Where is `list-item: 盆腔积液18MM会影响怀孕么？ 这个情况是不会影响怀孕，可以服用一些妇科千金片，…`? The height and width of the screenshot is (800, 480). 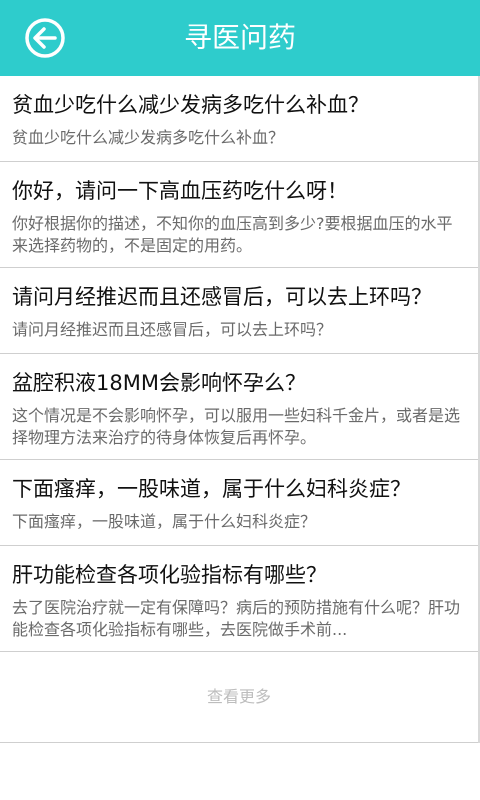
list-item: 盆腔积液18MM会影响怀孕么？ 这个情况是不会影响怀孕，可以服用一些妇科千金片，… is located at coordinates (239, 407).